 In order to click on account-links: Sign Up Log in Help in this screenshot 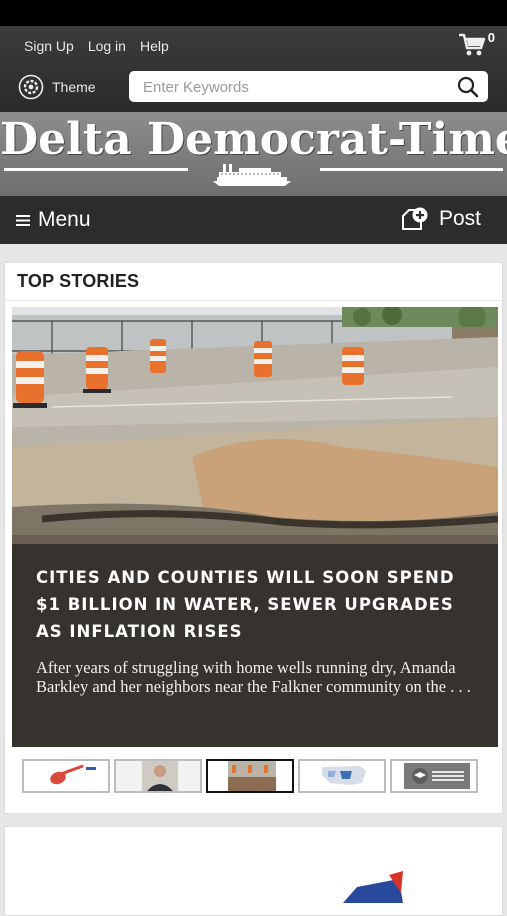, I will do `click(96, 46)`.